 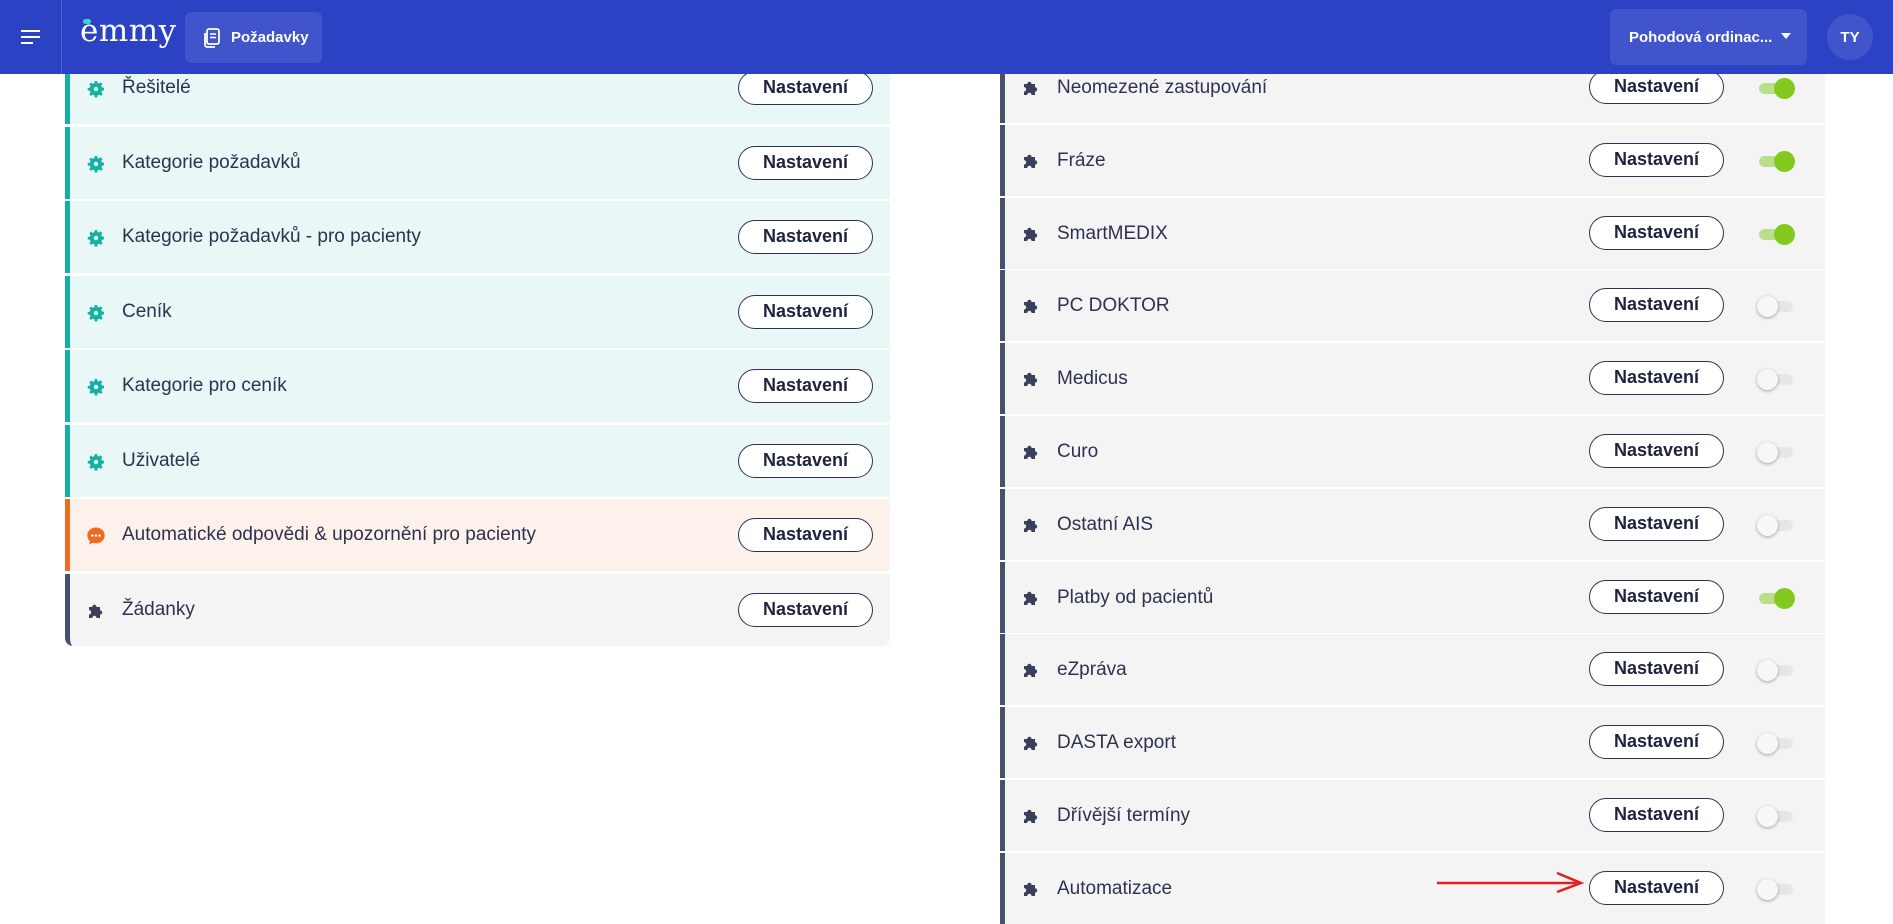 I want to click on module-row: DASTA export Nastavení, so click(x=1412, y=744).